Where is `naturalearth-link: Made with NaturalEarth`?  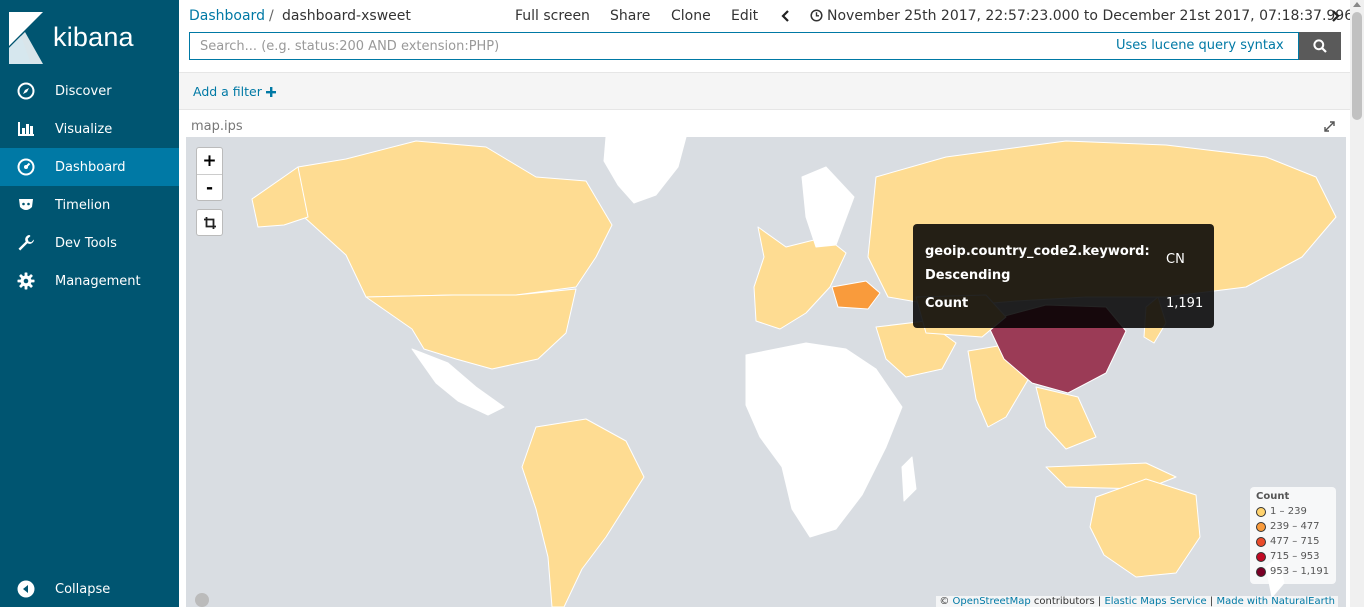 naturalearth-link: Made with NaturalEarth is located at coordinates (1275, 601).